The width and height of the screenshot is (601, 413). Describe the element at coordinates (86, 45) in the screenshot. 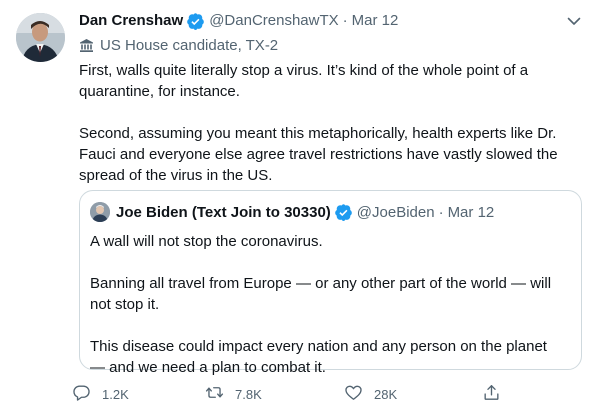

I see `government-building-icon` at that location.